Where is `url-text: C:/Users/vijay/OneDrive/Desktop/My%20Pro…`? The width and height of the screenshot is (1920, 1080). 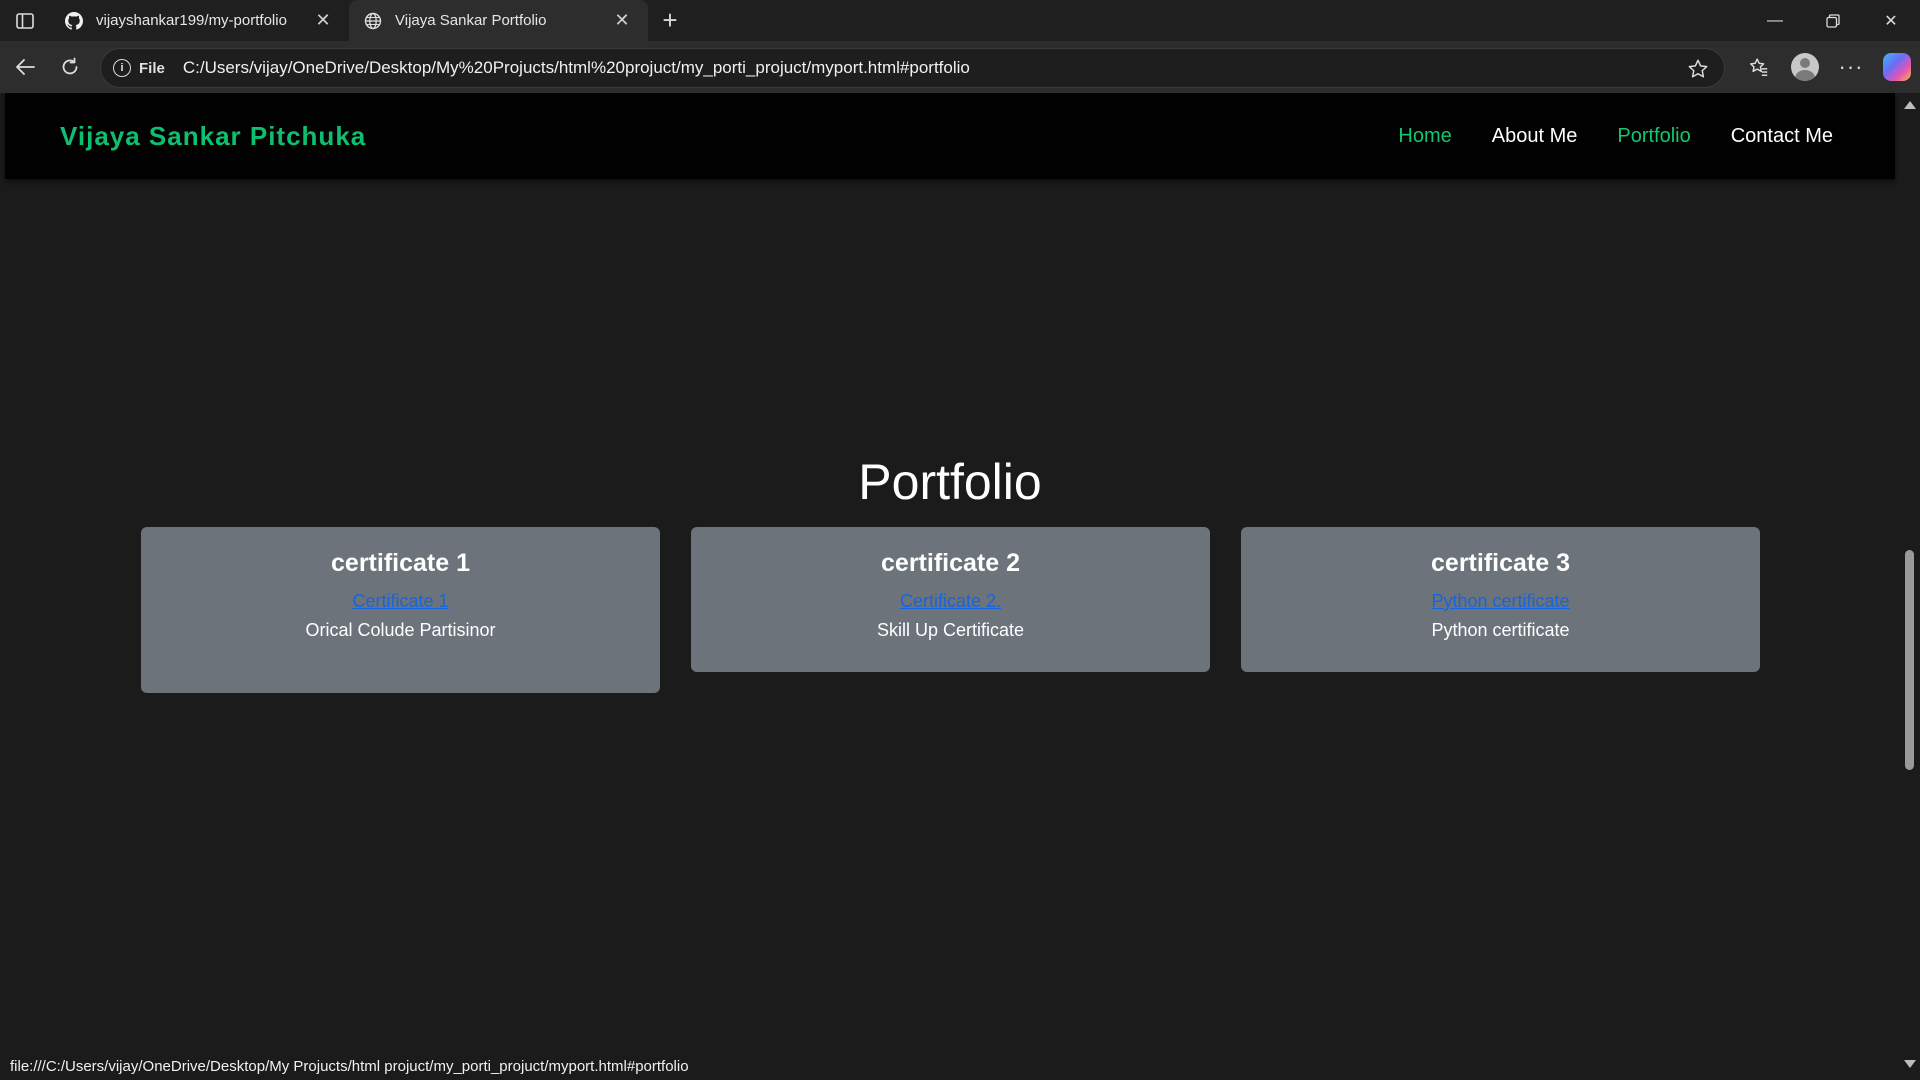
url-text: C:/Users/vijay/OneDrive/Desktop/My%20Pro… is located at coordinates (576, 68).